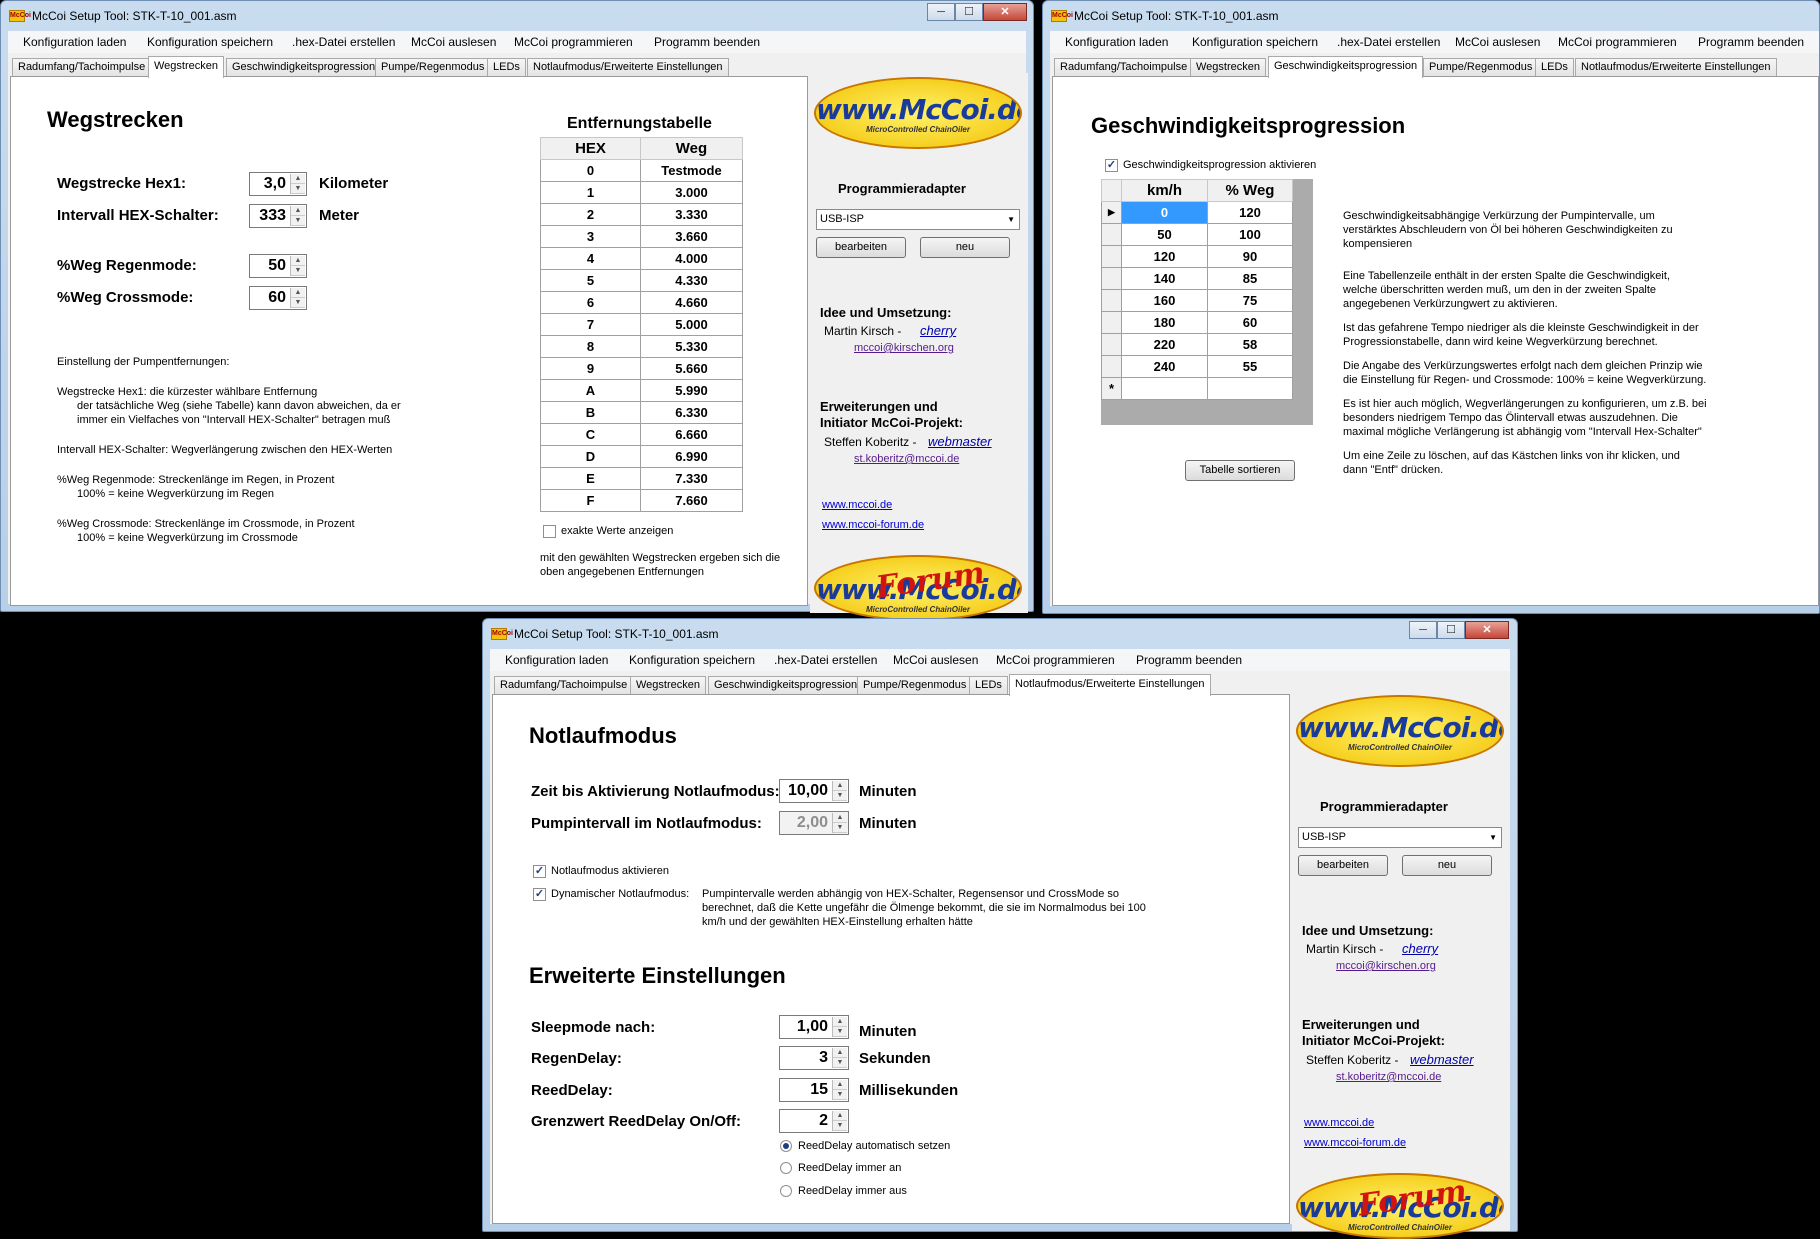  Describe the element at coordinates (691, 192) in the screenshot. I see `cell-weg: 3.000` at that location.